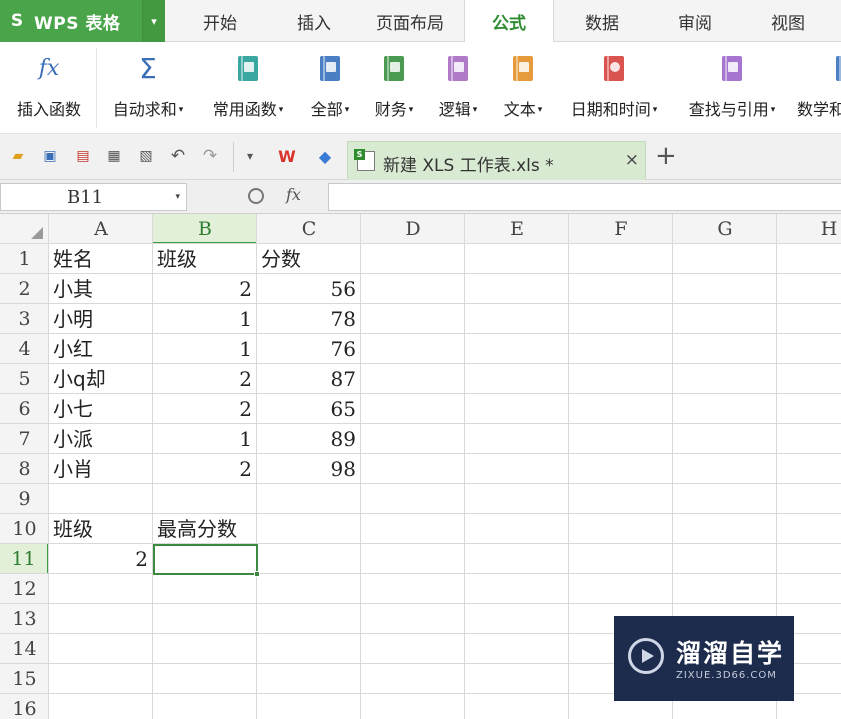 Image resolution: width=841 pixels, height=719 pixels. Describe the element at coordinates (96, 88) in the screenshot. I see `ribbon-divider` at that location.